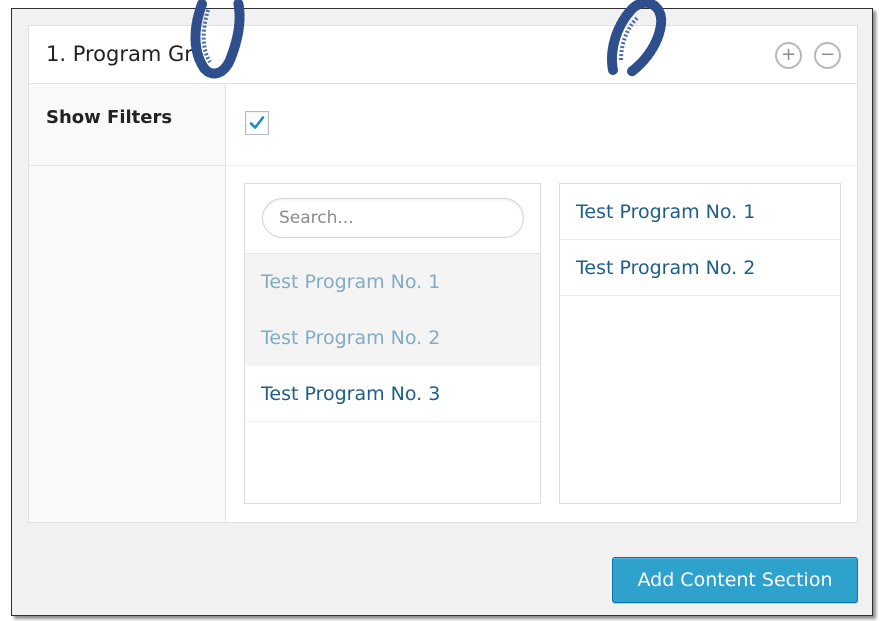 The image size is (887, 621). I want to click on show-filters-checkbox, so click(257, 123).